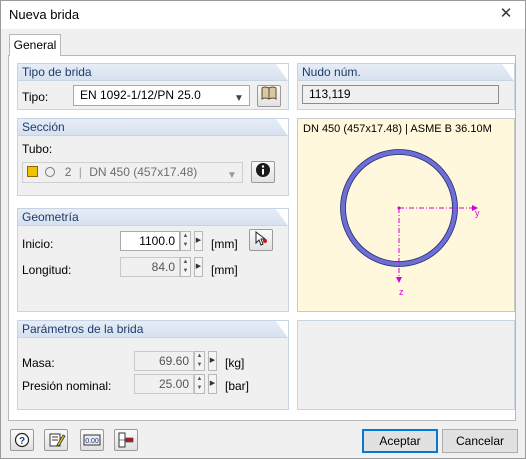 The image size is (526, 459). Describe the element at coordinates (237, 386) in the screenshot. I see `presion-unit: [bar]` at that location.